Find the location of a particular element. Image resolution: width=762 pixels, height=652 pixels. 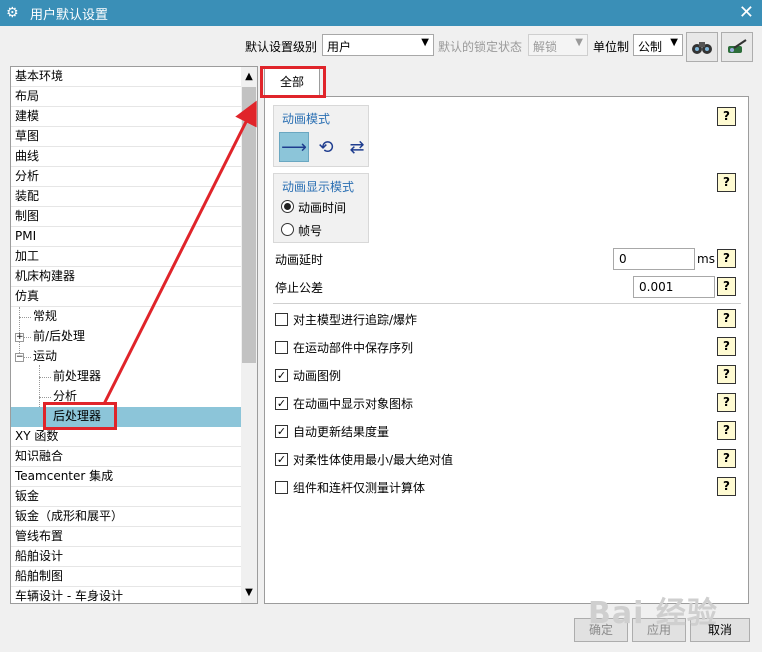

arrow-line is located at coordinates (179, 252).